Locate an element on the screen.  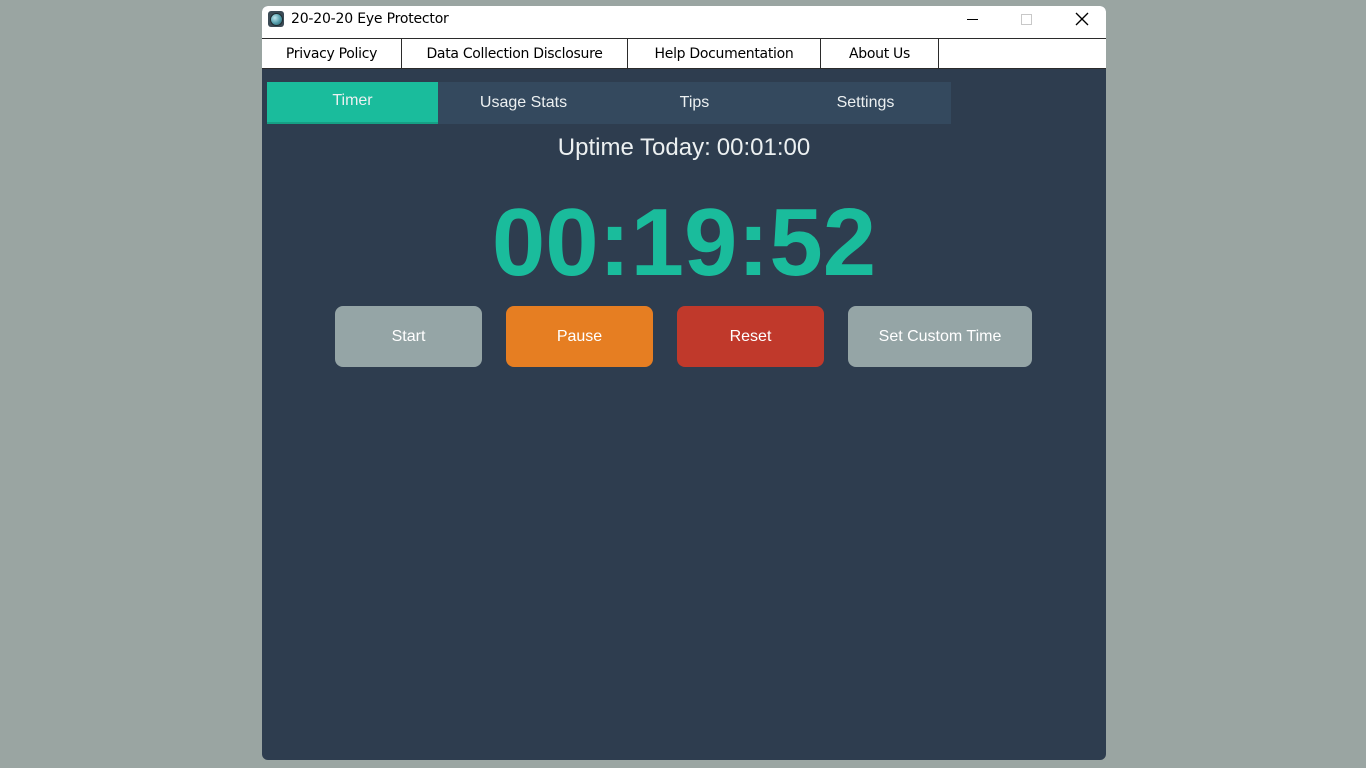
globe-app-icon is located at coordinates (276, 19).